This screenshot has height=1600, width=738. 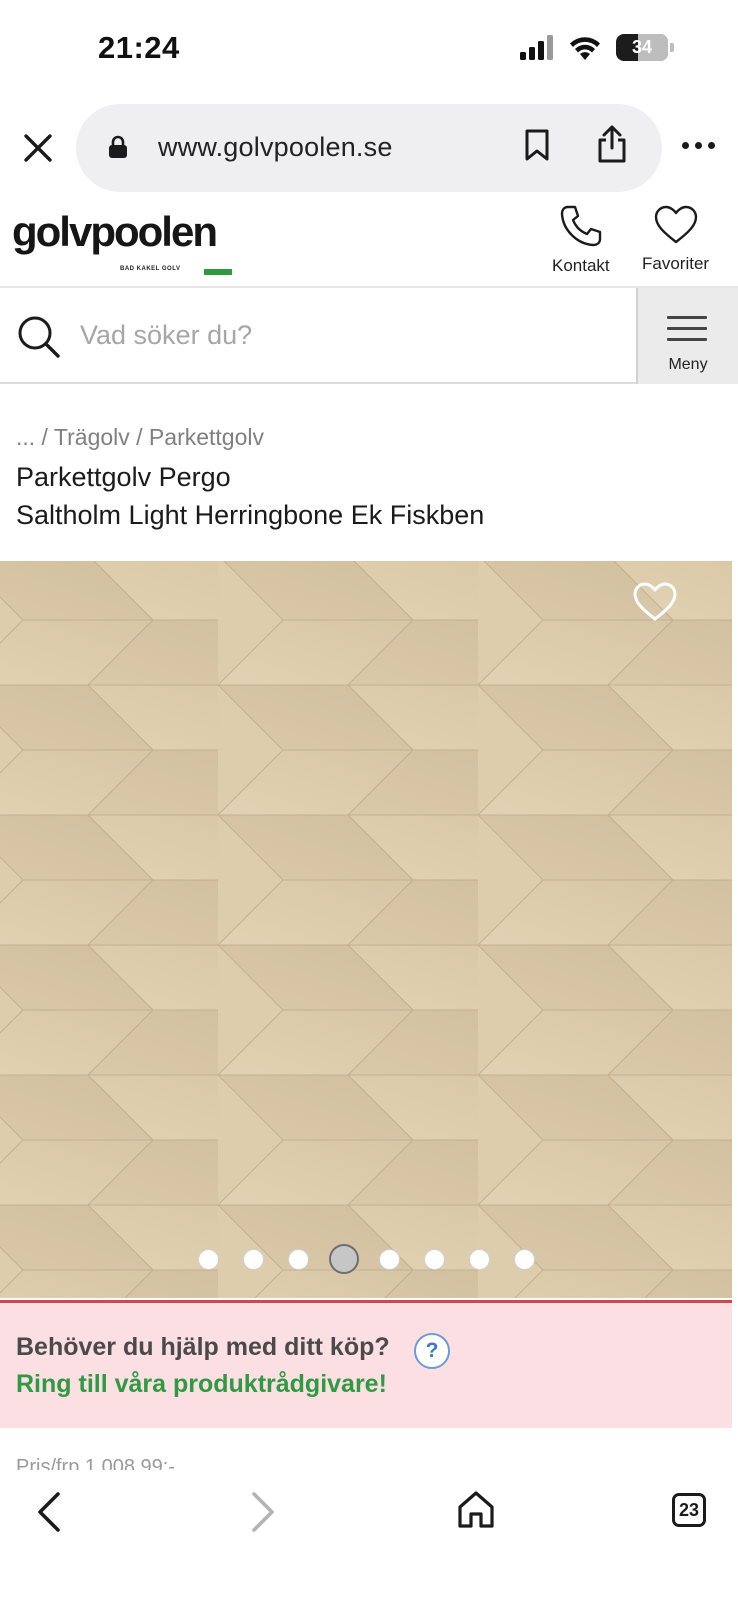 I want to click on forward-icon, so click(x=263, y=1512).